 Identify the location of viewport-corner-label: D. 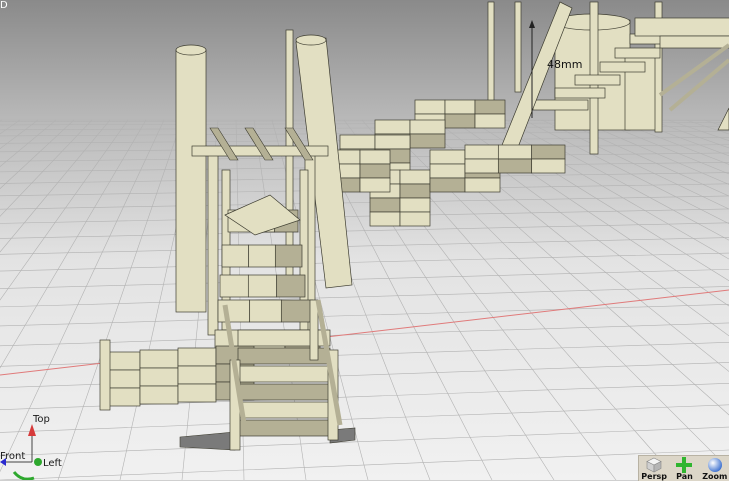
(4, 5).